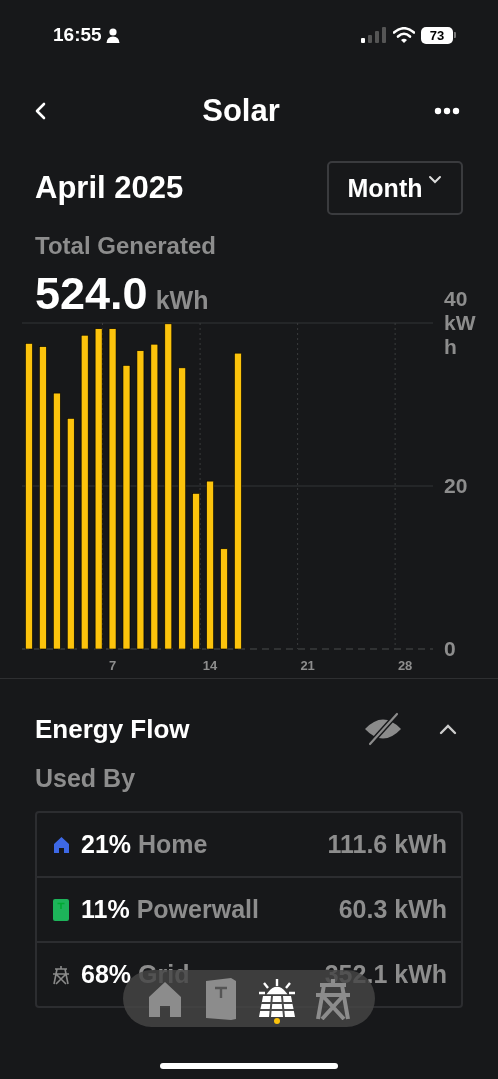  Describe the element at coordinates (164, 974) in the screenshot. I see `usage-label: Grid` at that location.